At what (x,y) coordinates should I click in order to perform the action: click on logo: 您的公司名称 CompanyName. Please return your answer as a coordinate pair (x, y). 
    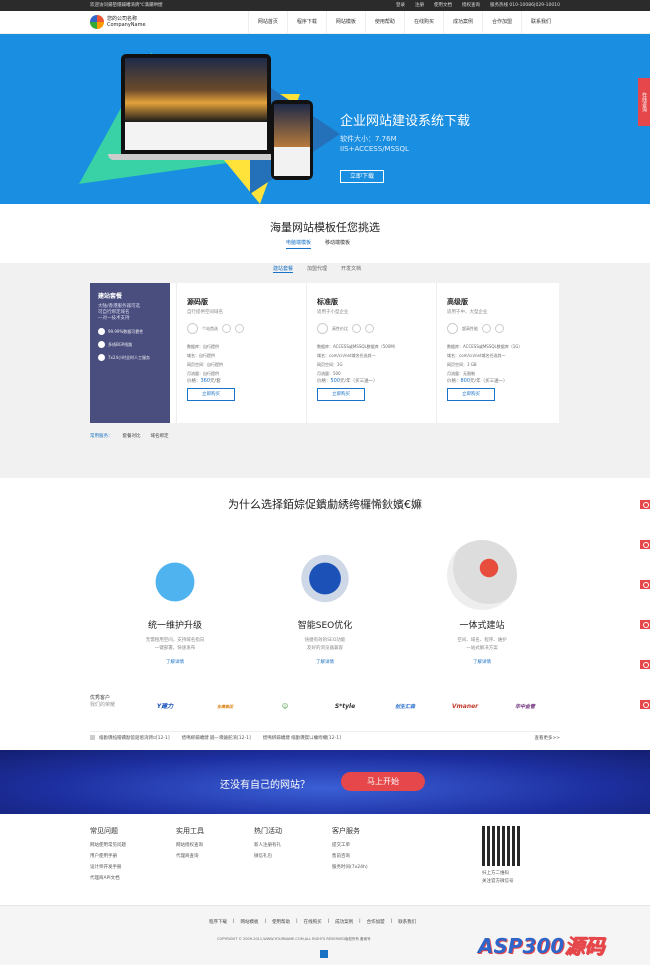
    Looking at the image, I should click on (118, 22).